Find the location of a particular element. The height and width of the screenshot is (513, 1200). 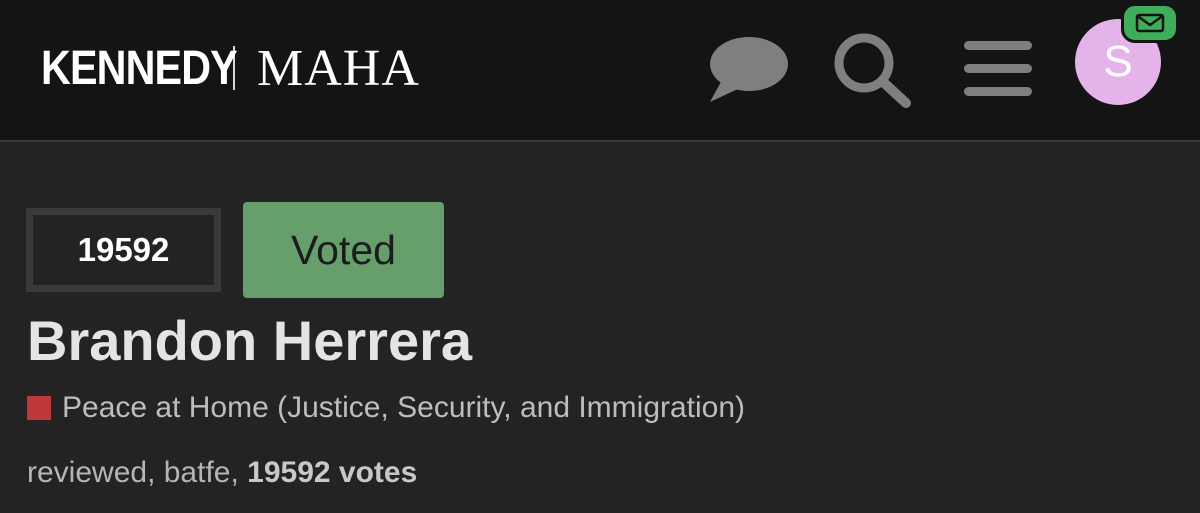

envelope-icon is located at coordinates (1150, 23).